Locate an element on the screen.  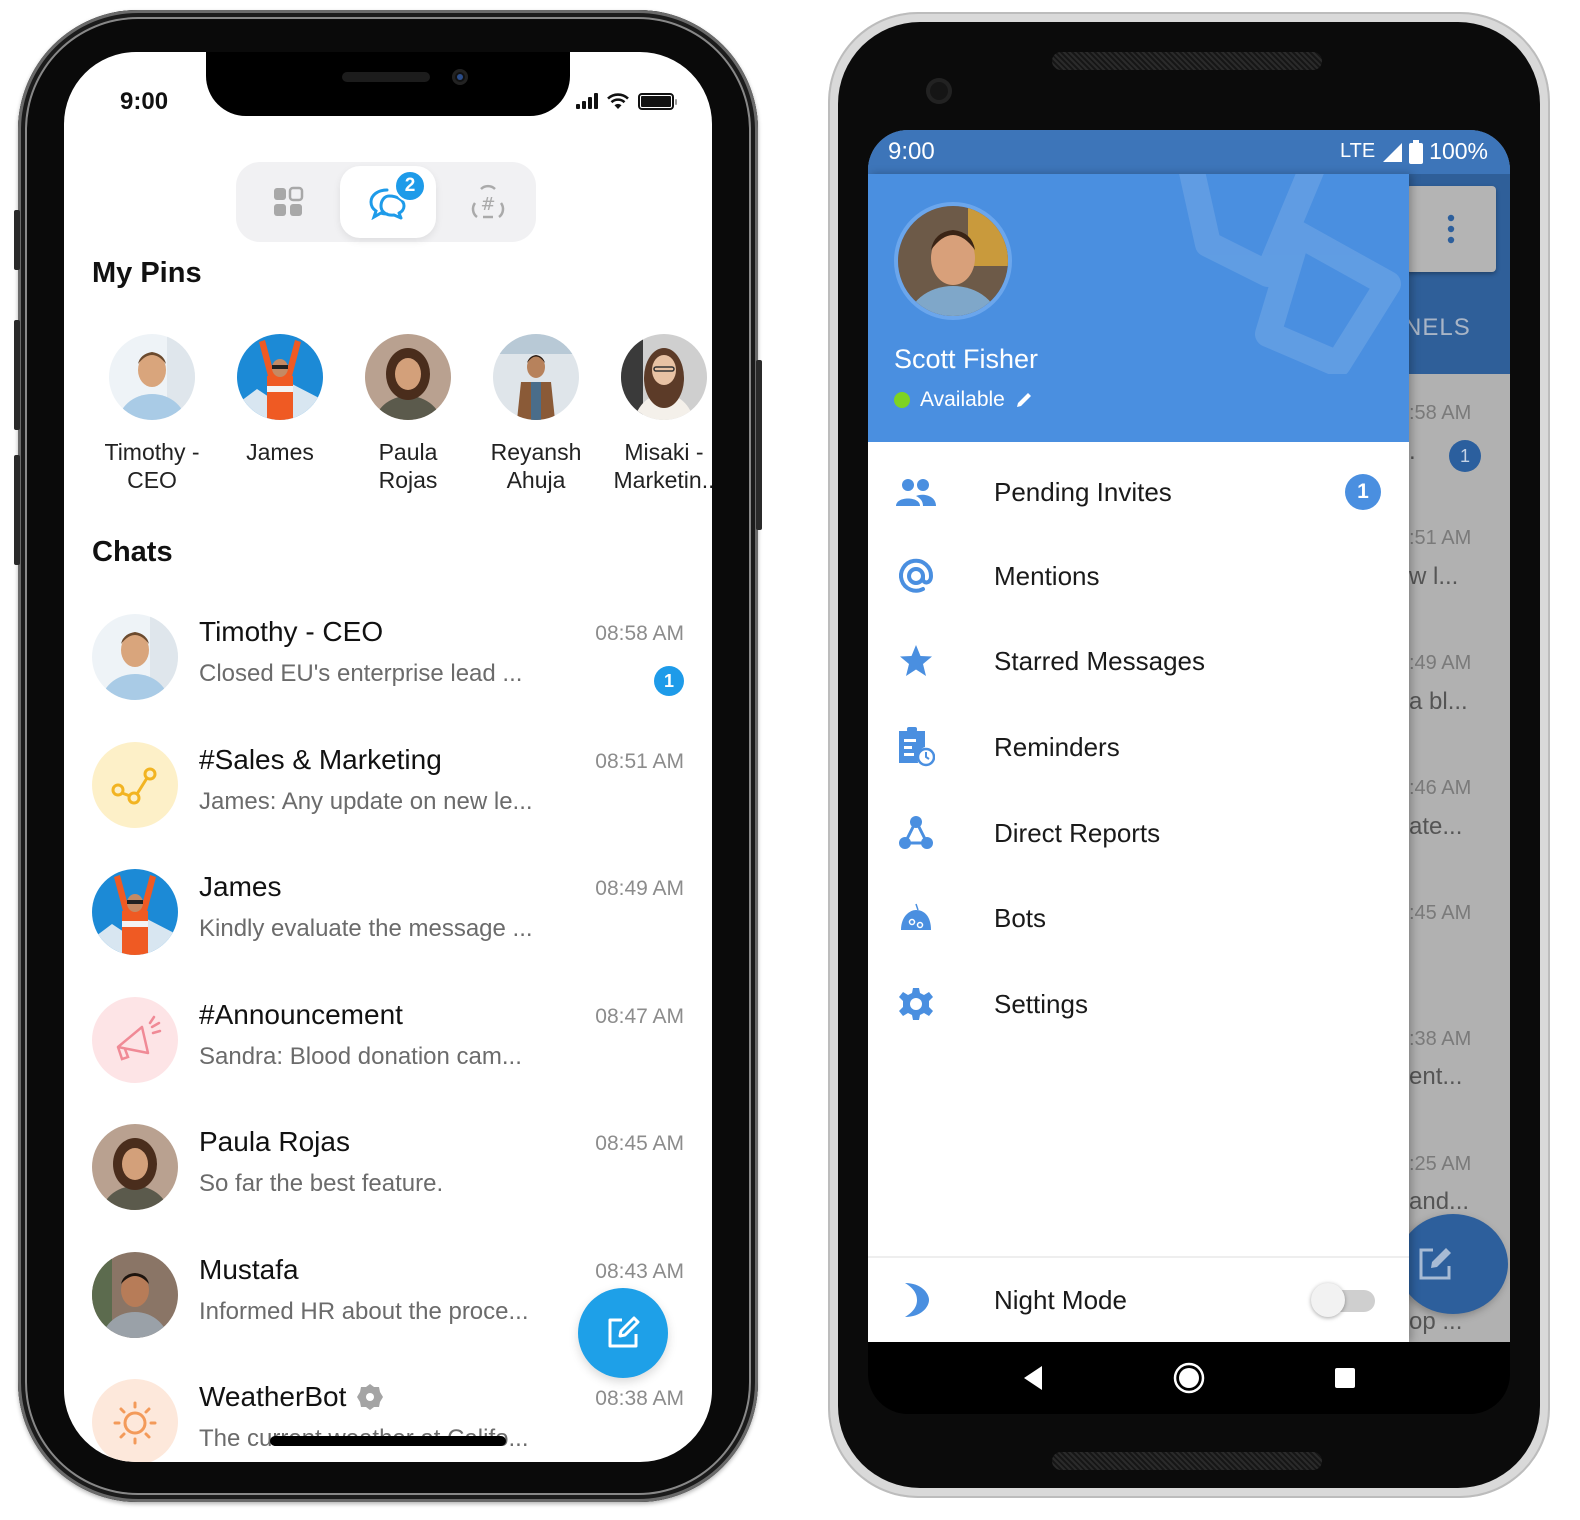
photo-timothy is located at coordinates (135, 657).